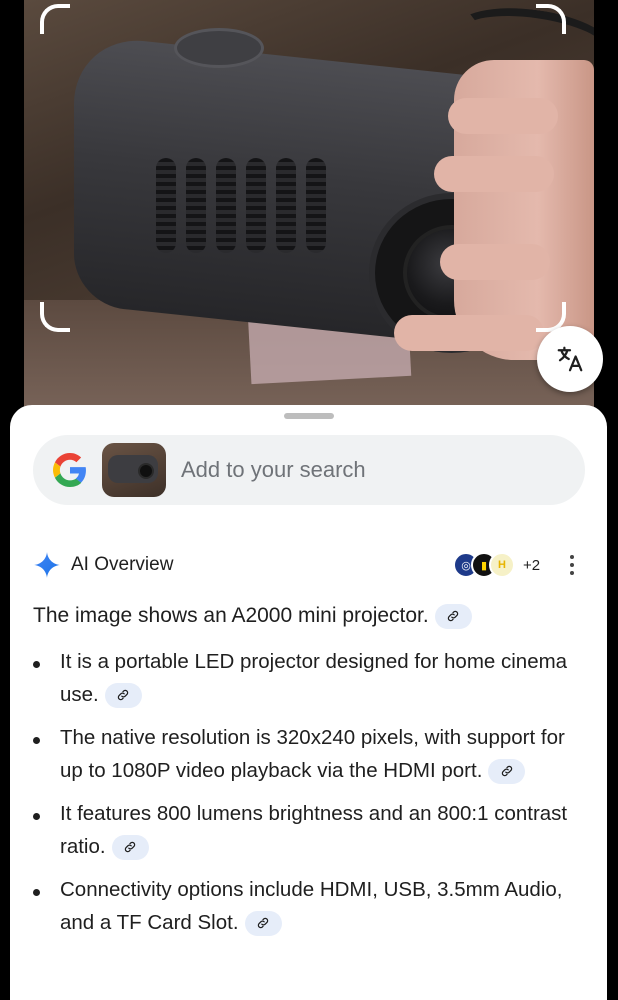  What do you see at coordinates (531, 565) in the screenshot?
I see `more-sources-count: +2` at bounding box center [531, 565].